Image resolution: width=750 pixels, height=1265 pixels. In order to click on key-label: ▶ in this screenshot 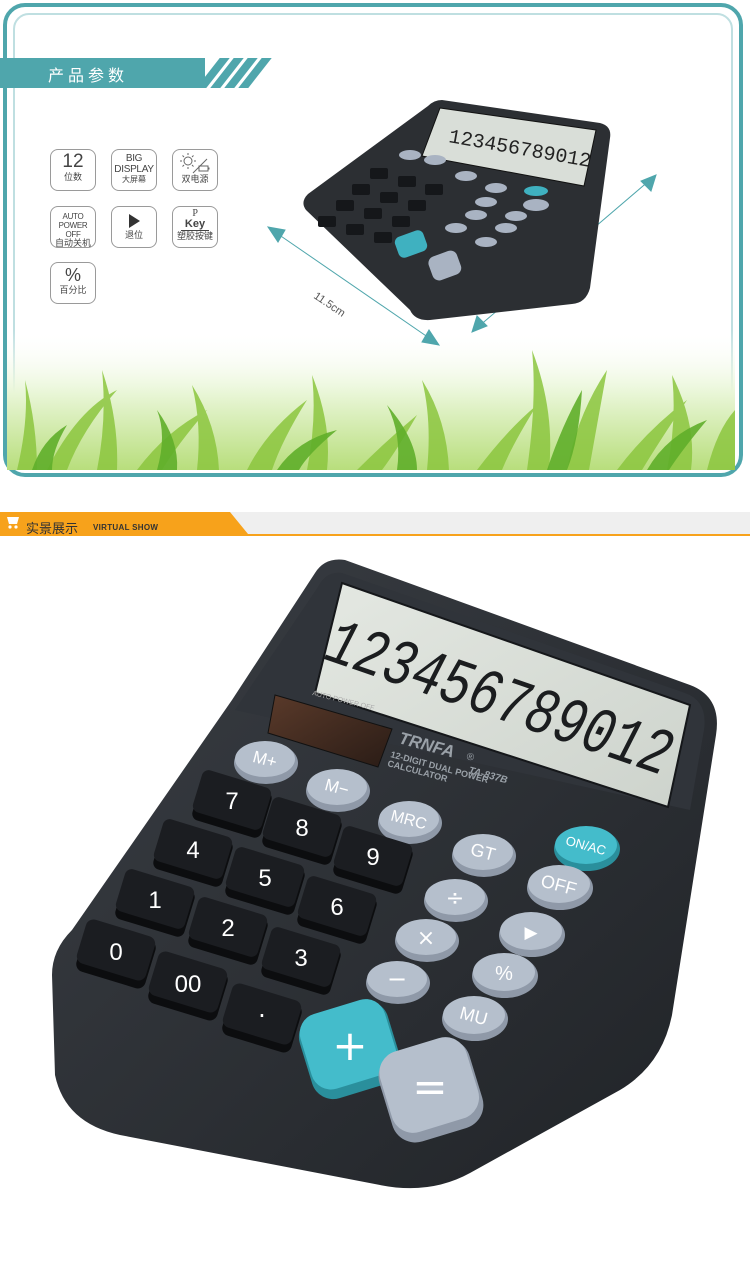, I will do `click(531, 933)`.